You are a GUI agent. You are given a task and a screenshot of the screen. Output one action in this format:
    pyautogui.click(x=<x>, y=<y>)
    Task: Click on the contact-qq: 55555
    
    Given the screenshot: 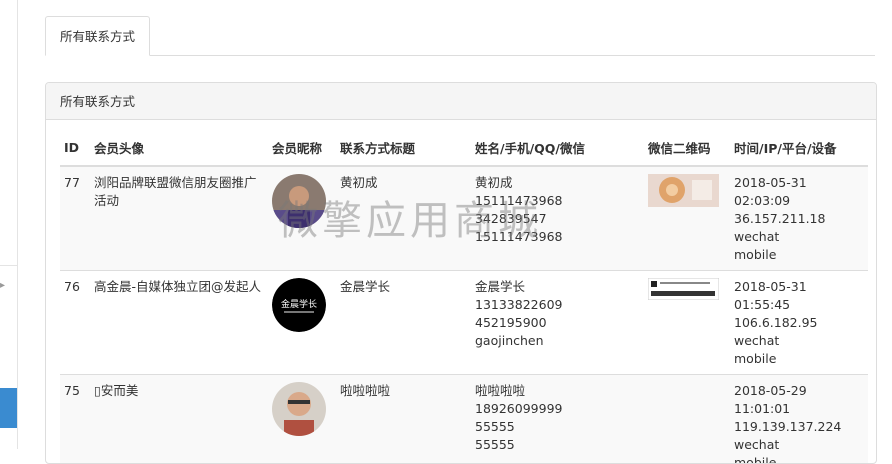 What is the action you would take?
    pyautogui.click(x=557, y=427)
    